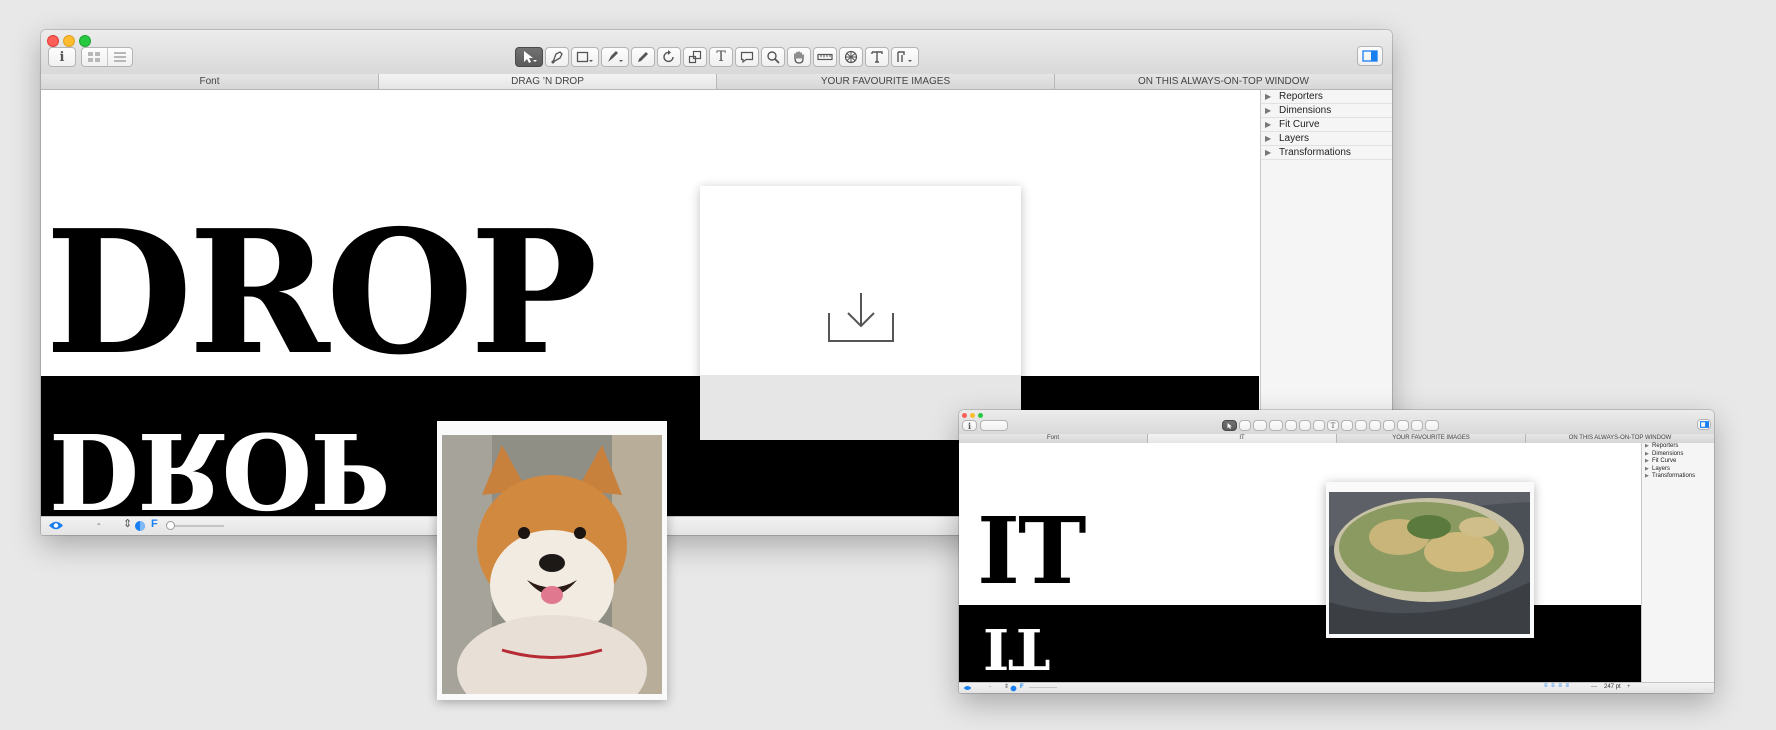 This screenshot has width=1776, height=730. What do you see at coordinates (994, 425) in the screenshot?
I see `view-mode-segment` at bounding box center [994, 425].